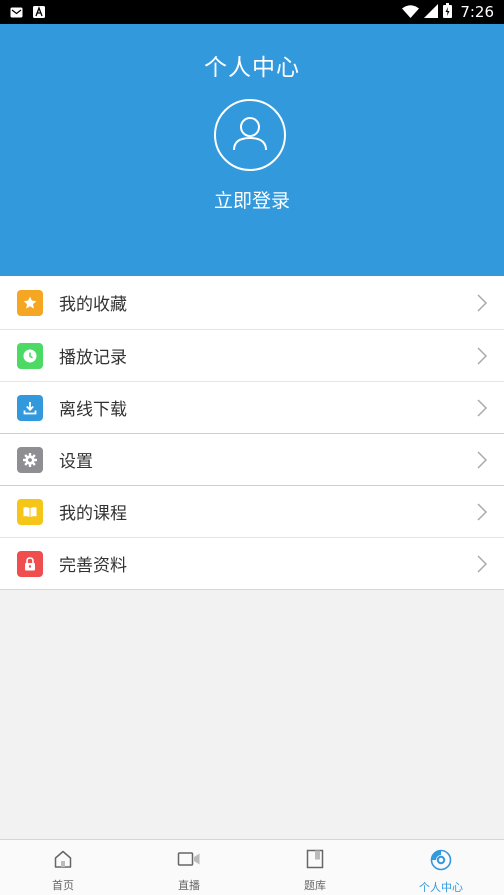 This screenshot has width=504, height=895. Describe the element at coordinates (441, 862) in the screenshot. I see `profile-disc-icon` at that location.